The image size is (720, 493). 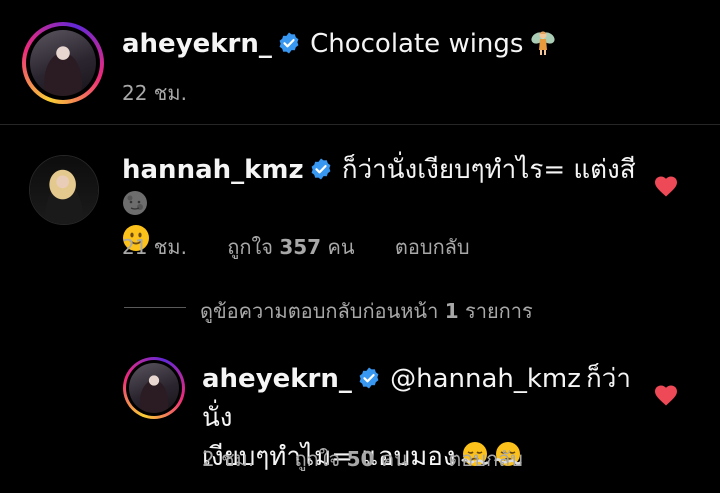 I want to click on reply-likes: ถูกใจ 50 คน, so click(x=355, y=459).